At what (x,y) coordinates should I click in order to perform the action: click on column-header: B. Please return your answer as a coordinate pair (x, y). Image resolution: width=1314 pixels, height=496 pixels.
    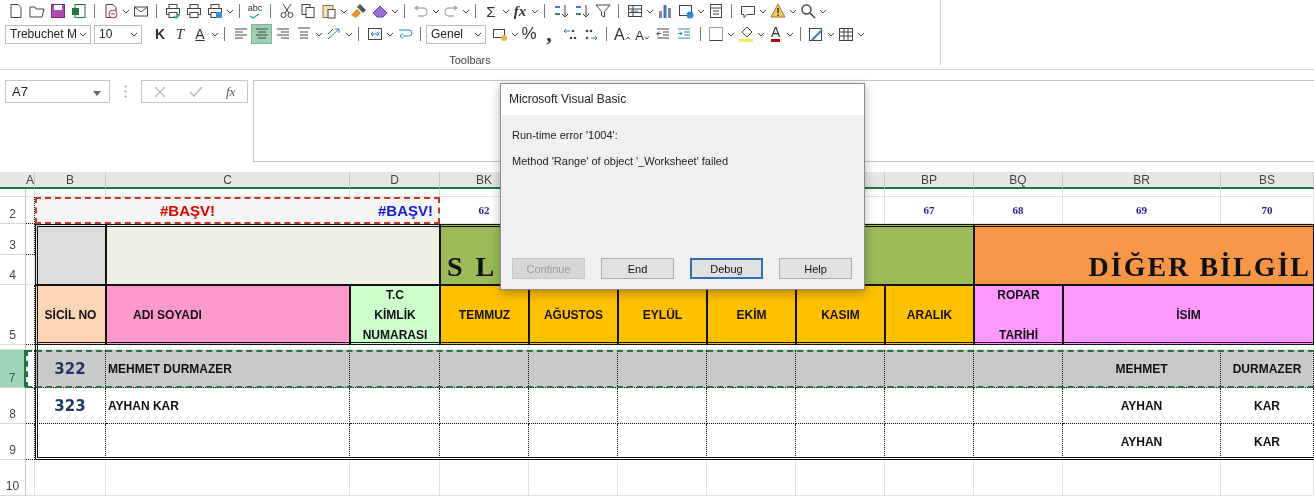
    Looking at the image, I should click on (70, 180).